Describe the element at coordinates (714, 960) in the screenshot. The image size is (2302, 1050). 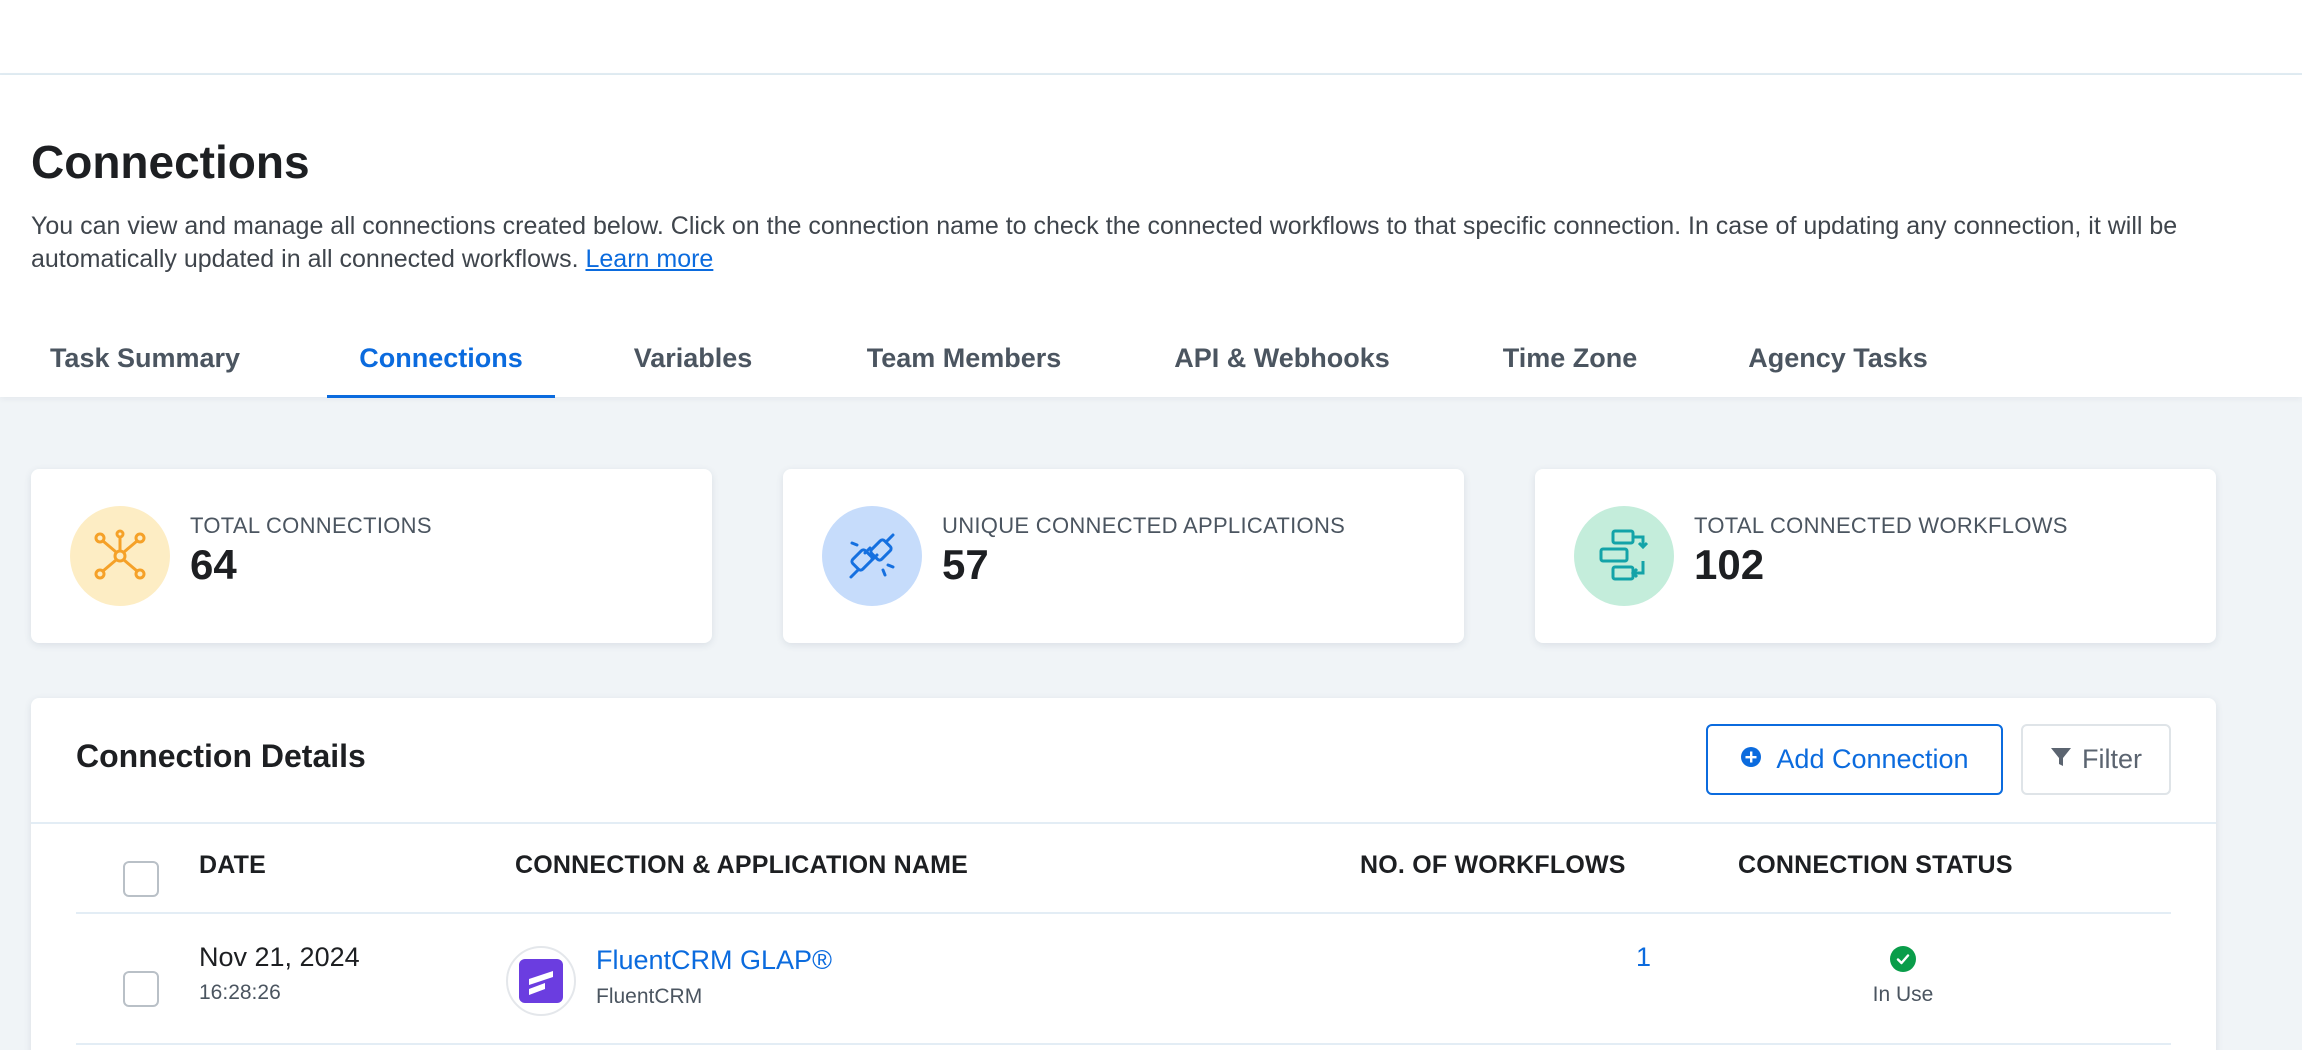
I see `connection-name-link: FluentCRM GLAP®` at that location.